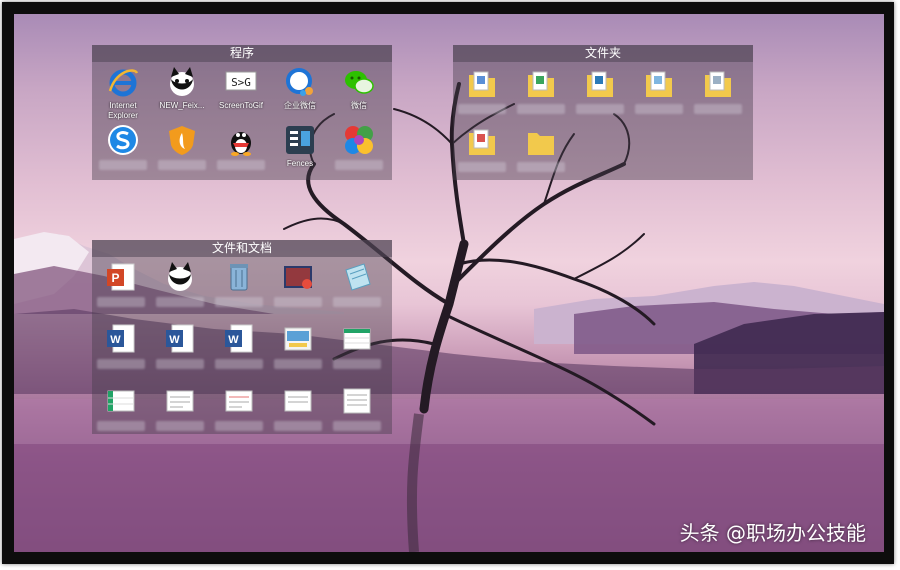  I want to click on security-app-shortcut, so click(182, 146).